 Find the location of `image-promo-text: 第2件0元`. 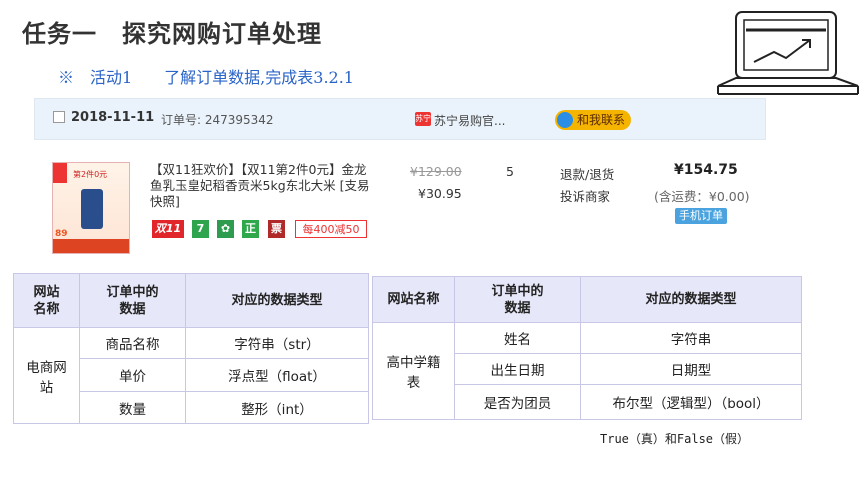

image-promo-text: 第2件0元 is located at coordinates (90, 174).